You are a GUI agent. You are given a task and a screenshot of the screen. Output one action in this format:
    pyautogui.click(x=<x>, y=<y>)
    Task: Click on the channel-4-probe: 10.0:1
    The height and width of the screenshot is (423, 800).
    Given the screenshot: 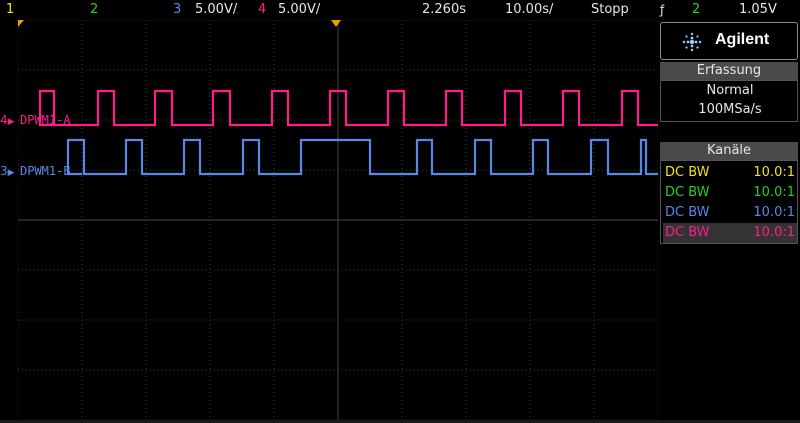 What is the action you would take?
    pyautogui.click(x=774, y=232)
    